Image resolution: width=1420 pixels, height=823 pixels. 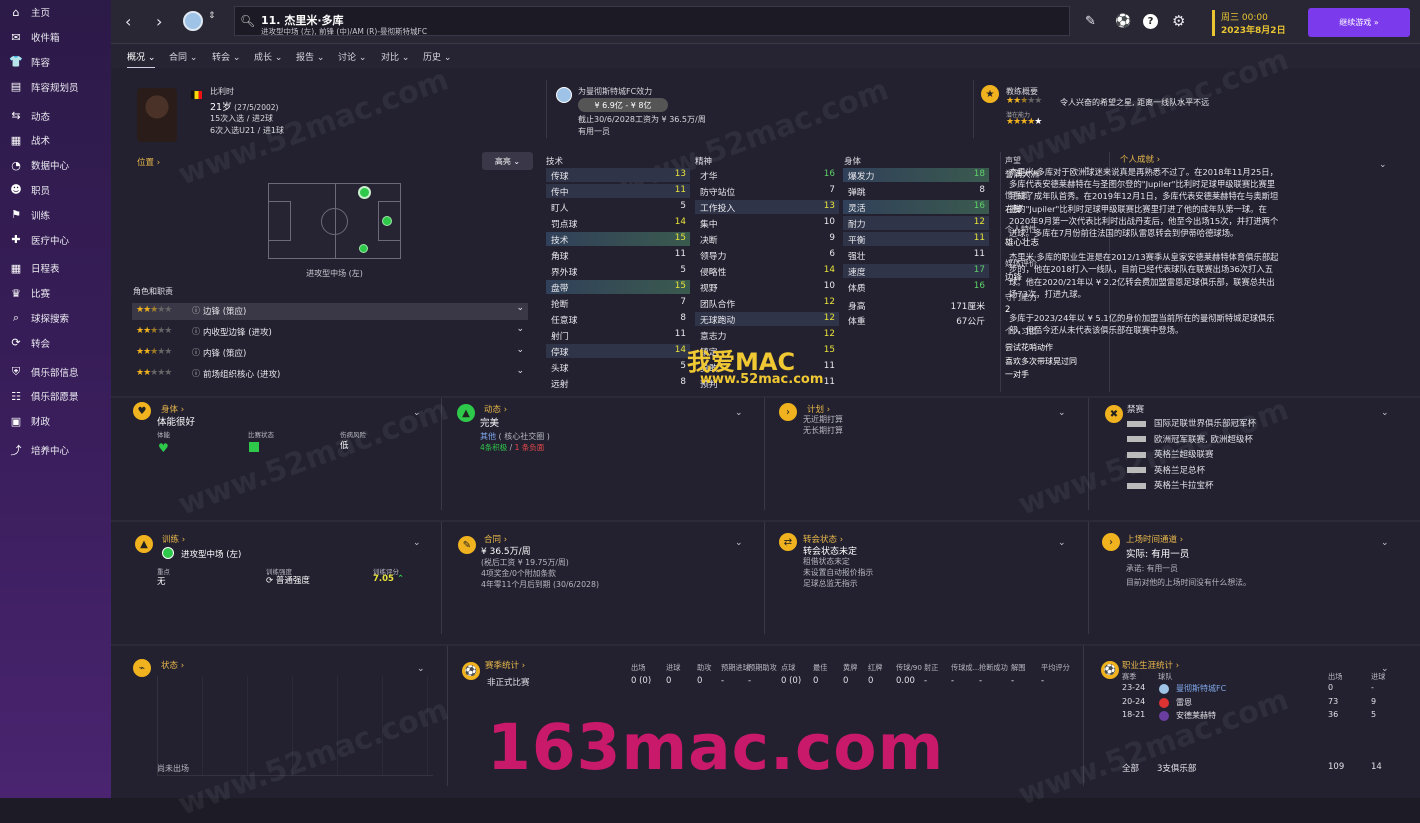 What do you see at coordinates (55, 268) in the screenshot?
I see `sidebar-item-schedule: ▦ 日程表` at bounding box center [55, 268].